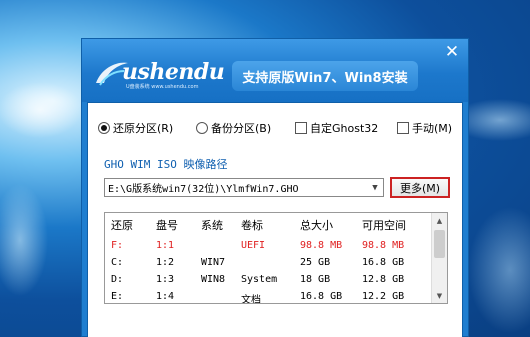 The width and height of the screenshot is (530, 337). I want to click on chevron-down-icon: ▼, so click(375, 187).